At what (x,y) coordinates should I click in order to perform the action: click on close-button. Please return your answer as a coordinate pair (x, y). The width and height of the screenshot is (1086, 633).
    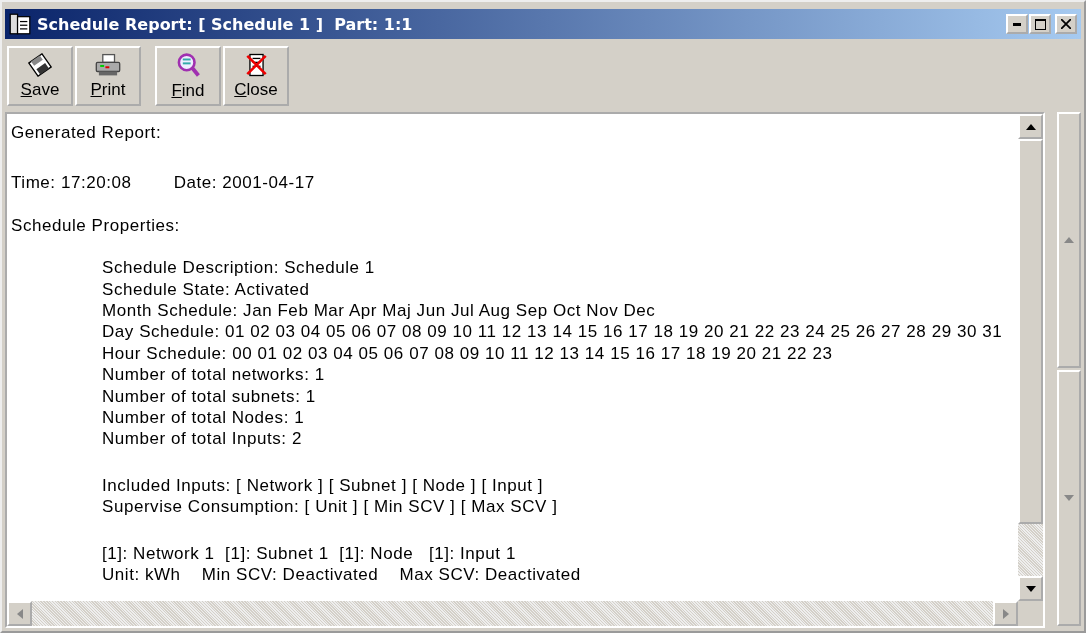
    Looking at the image, I should click on (1066, 24).